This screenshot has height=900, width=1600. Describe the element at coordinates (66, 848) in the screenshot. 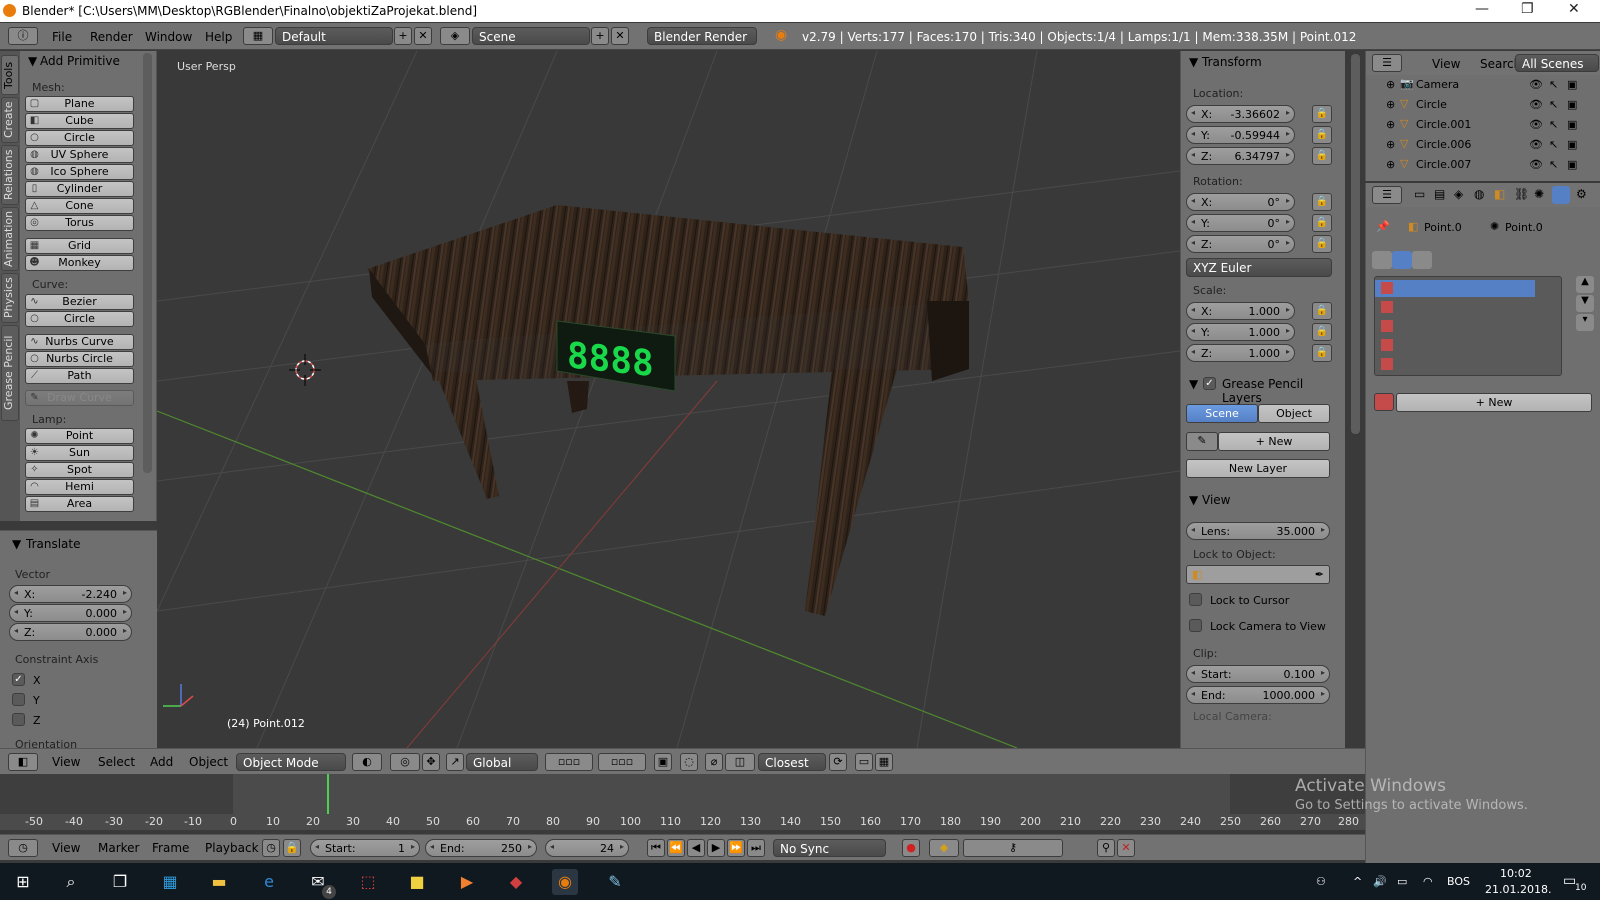

I see `timeline-menu-view: View` at that location.